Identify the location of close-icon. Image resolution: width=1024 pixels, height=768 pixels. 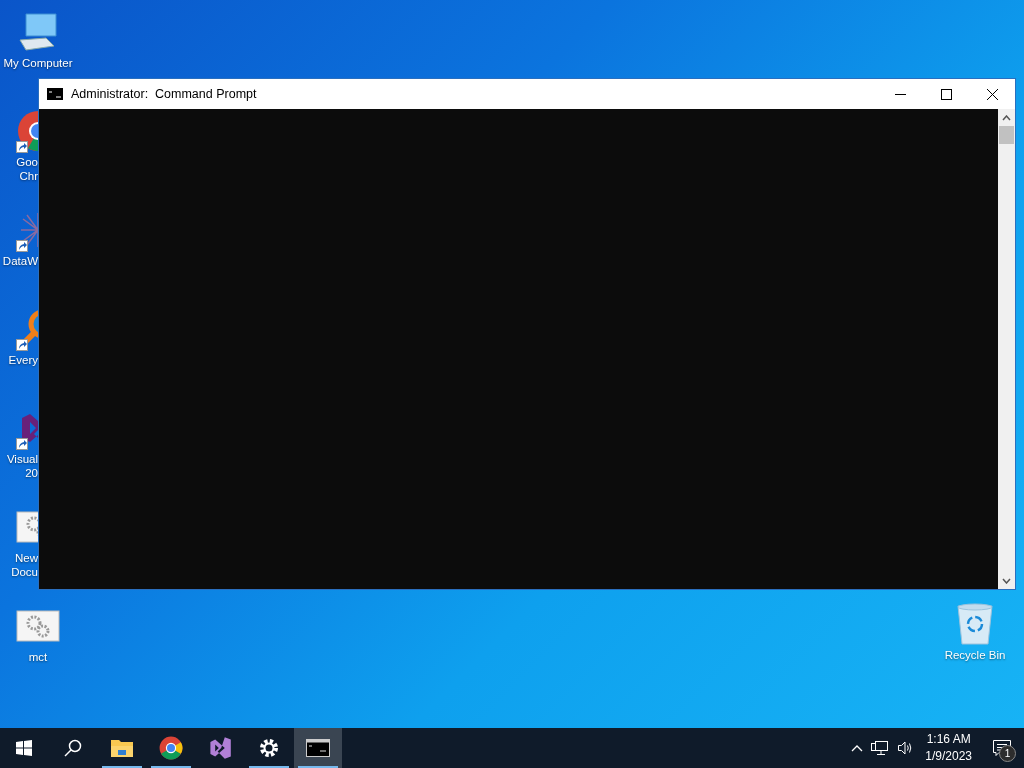
(992, 94).